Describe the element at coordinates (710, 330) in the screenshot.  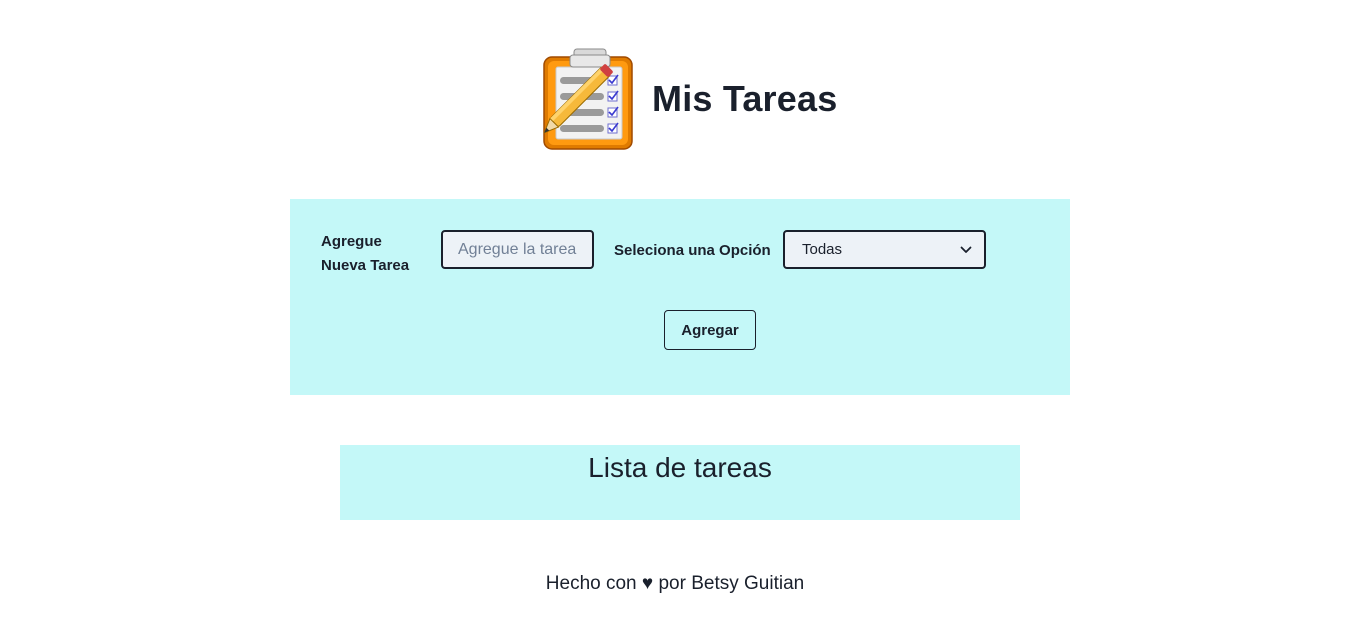
I see `add-task-button: Agregar` at that location.